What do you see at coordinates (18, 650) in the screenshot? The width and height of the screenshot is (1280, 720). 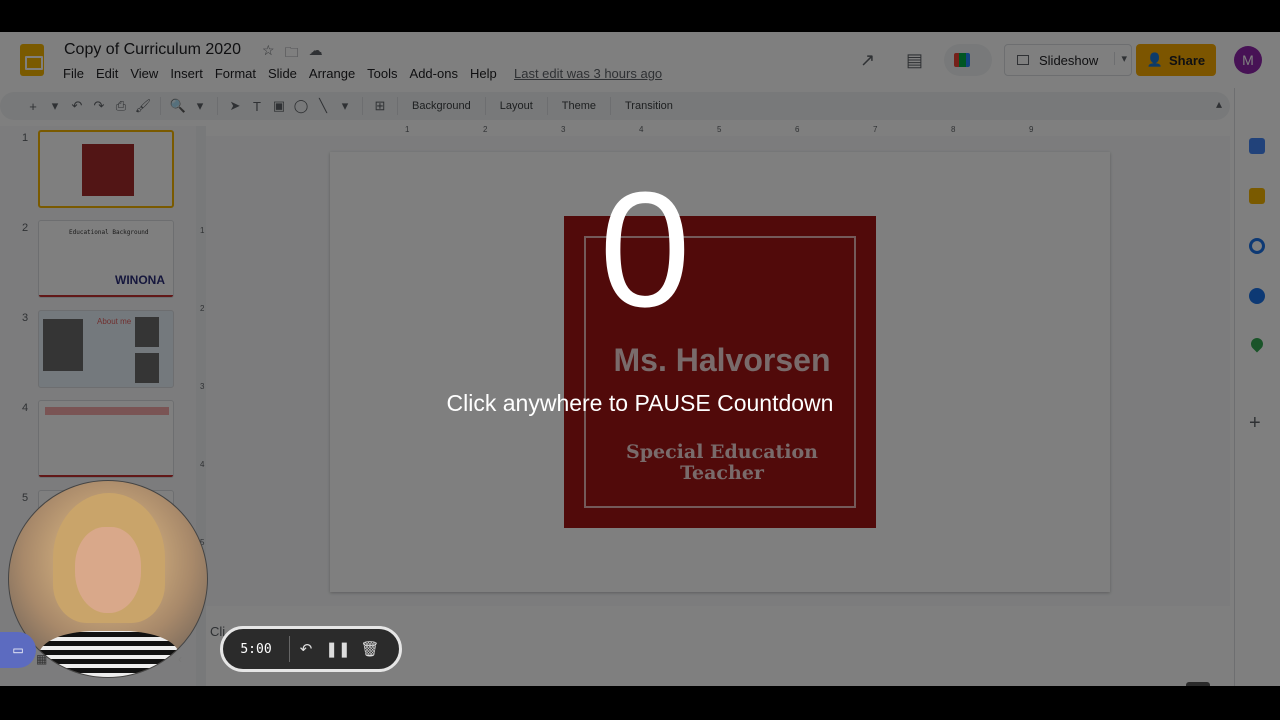 I see `camera-toggle-icon: ▭` at bounding box center [18, 650].